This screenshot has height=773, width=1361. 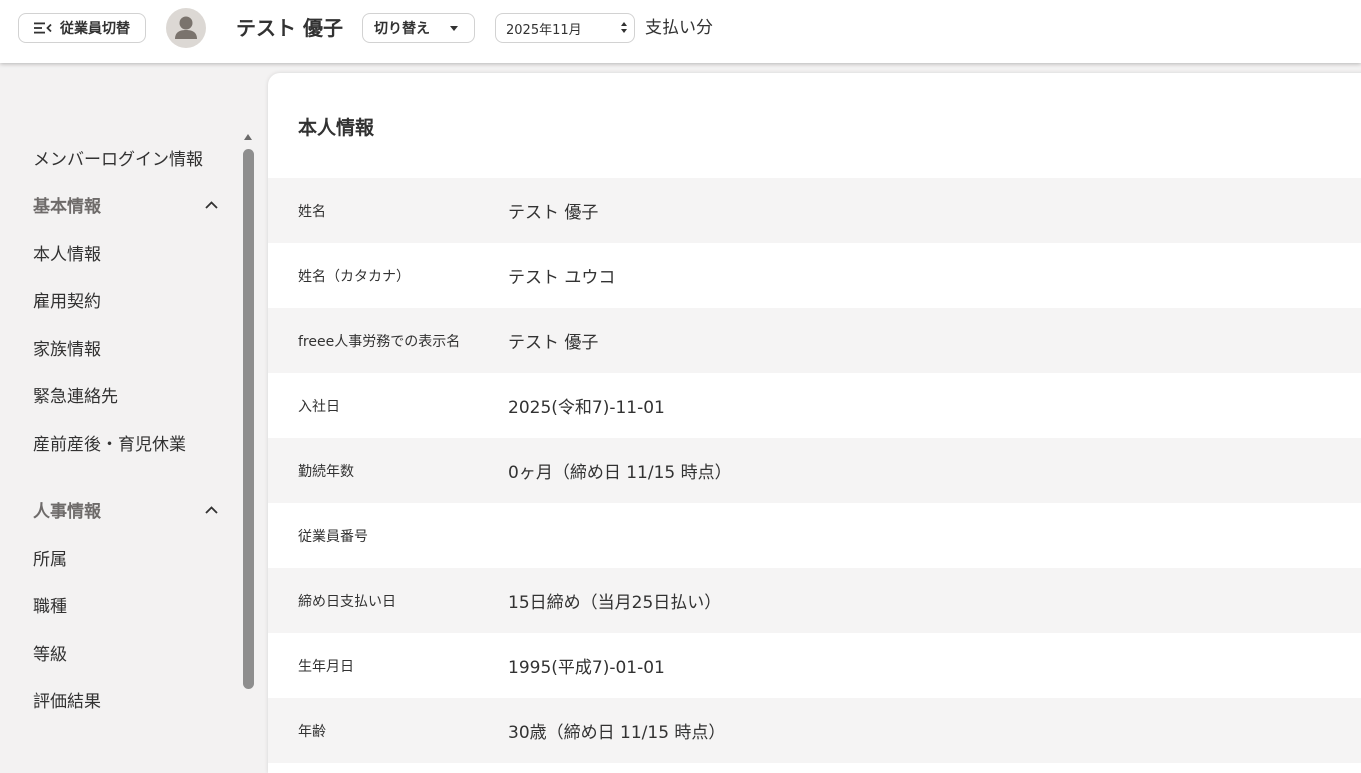 I want to click on employee-switch-button: 従業員切替, so click(x=82, y=28).